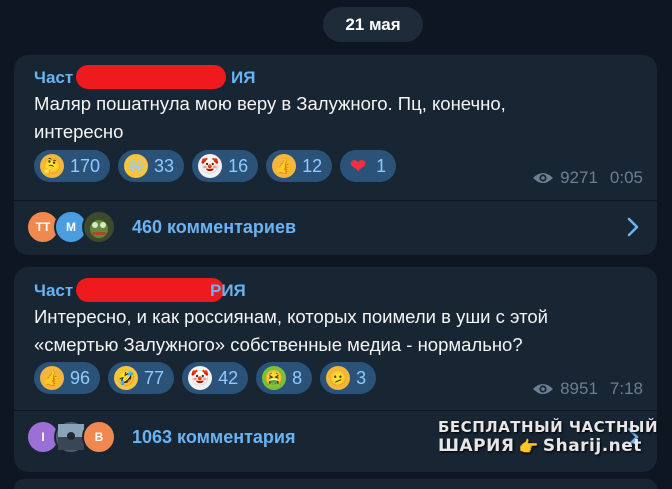  Describe the element at coordinates (361, 377) in the screenshot. I see `reaction-count: 3` at that location.